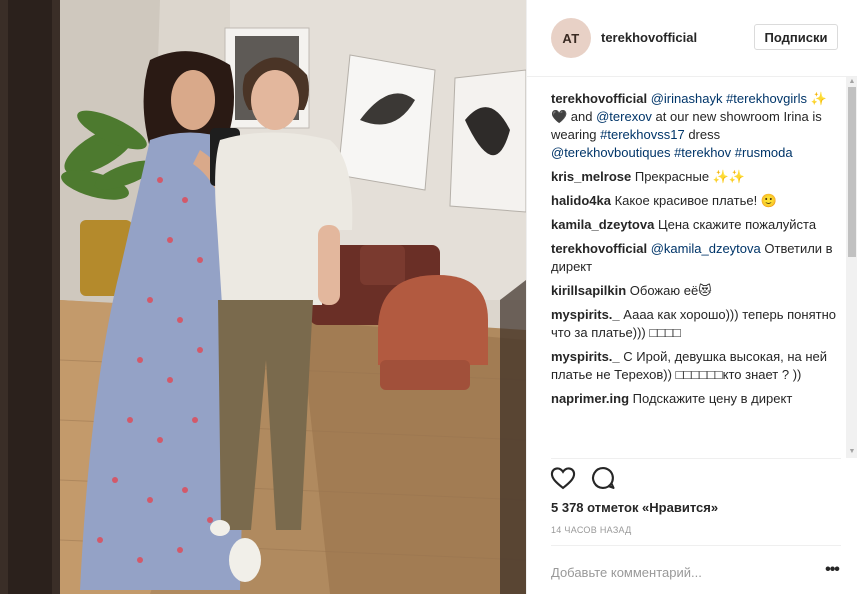 This screenshot has height=594, width=857. Describe the element at coordinates (702, 134) in the screenshot. I see `caption-text: dress` at that location.